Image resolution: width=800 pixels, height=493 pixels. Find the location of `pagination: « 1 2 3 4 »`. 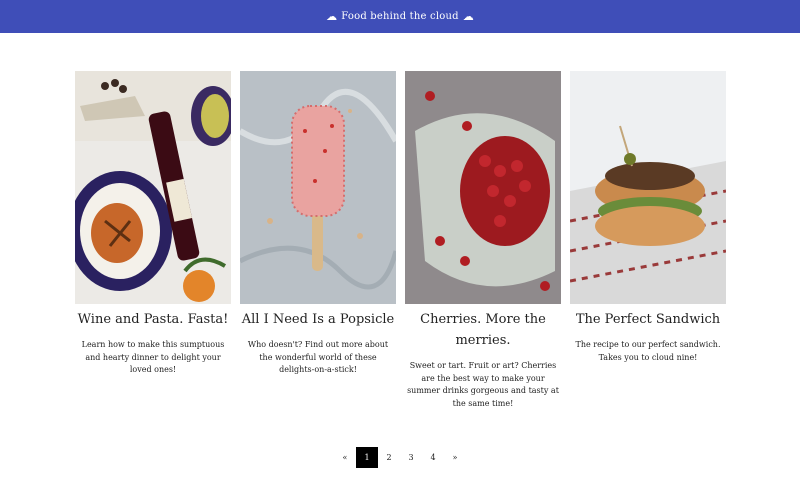

pagination: « 1 2 3 4 » is located at coordinates (400, 457).